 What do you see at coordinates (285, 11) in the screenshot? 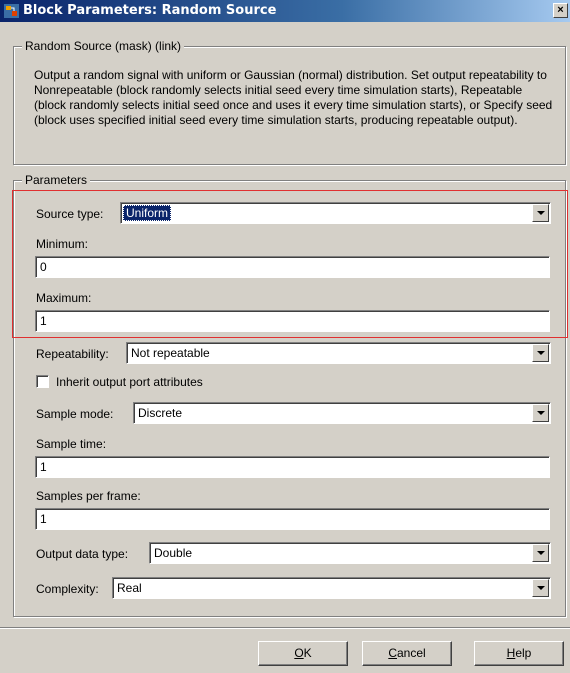
I see `title-bar: Block Parameters: Random Source ×` at bounding box center [285, 11].